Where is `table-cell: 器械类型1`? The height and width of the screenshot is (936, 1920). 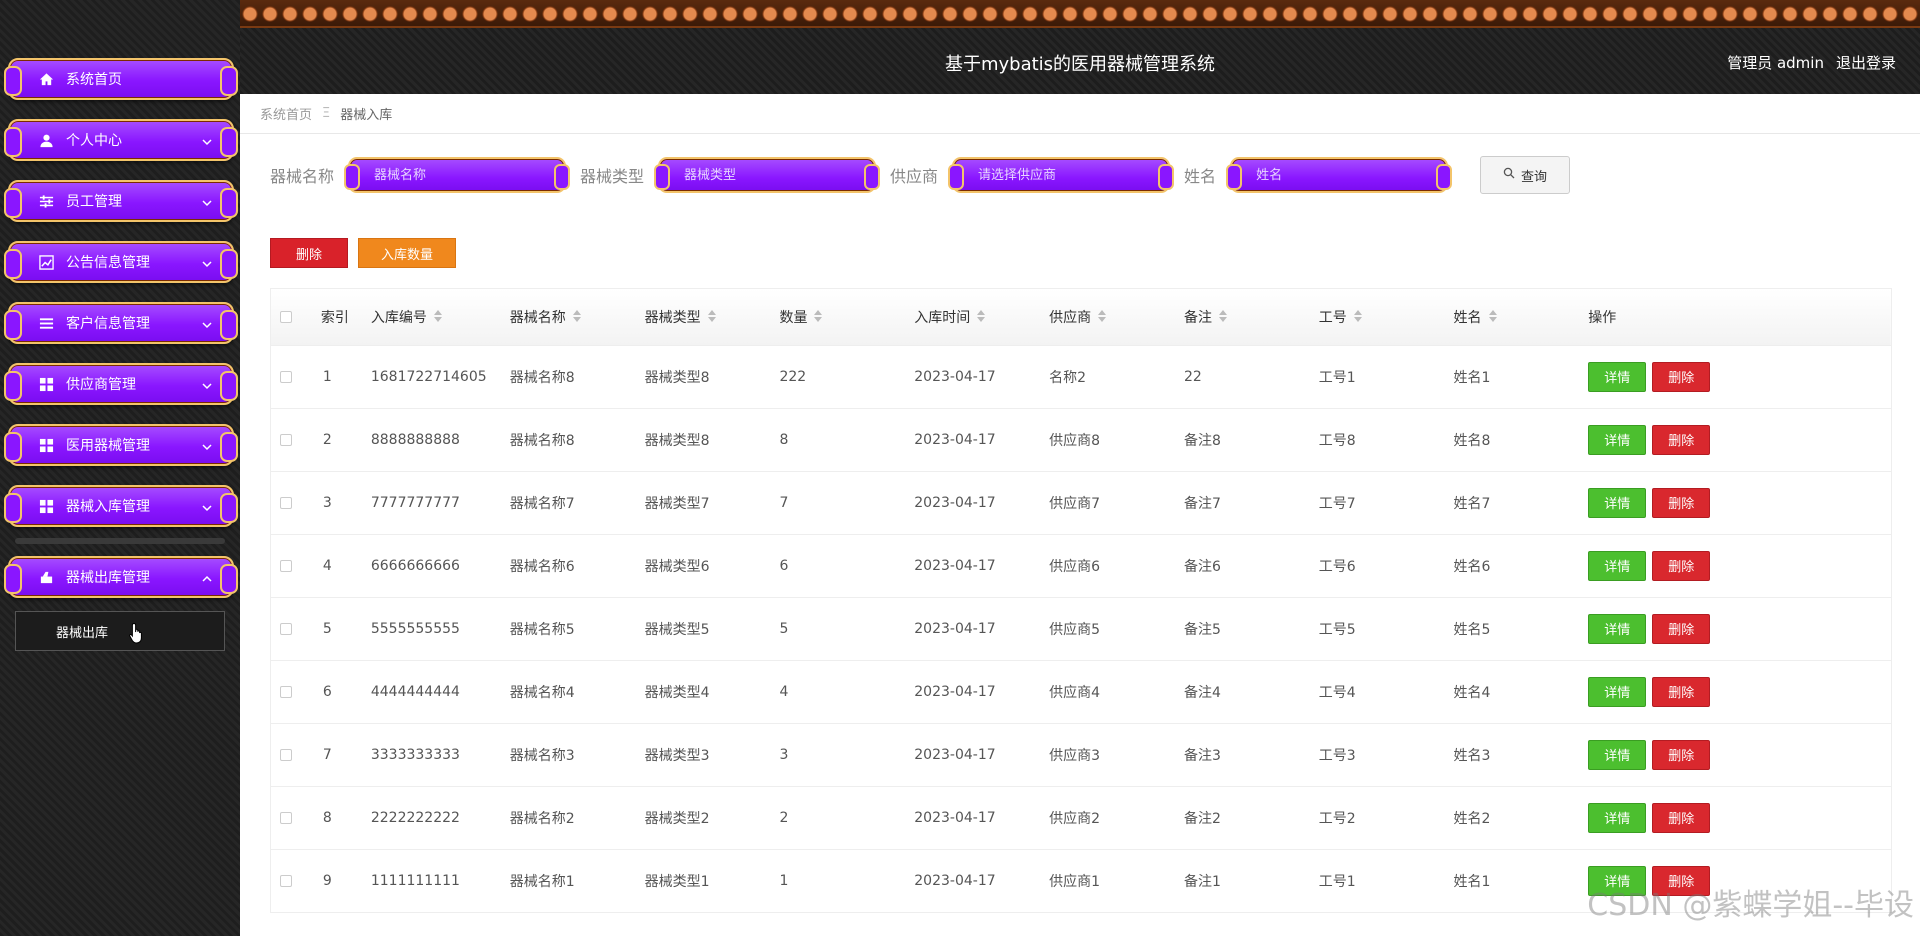
table-cell: 器械类型1 is located at coordinates (677, 881).